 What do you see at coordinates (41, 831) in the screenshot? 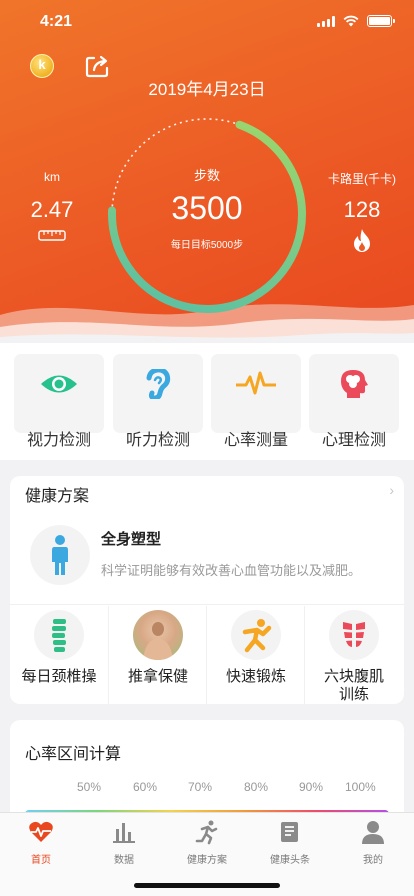
I see `heart-pulse-icon` at bounding box center [41, 831].